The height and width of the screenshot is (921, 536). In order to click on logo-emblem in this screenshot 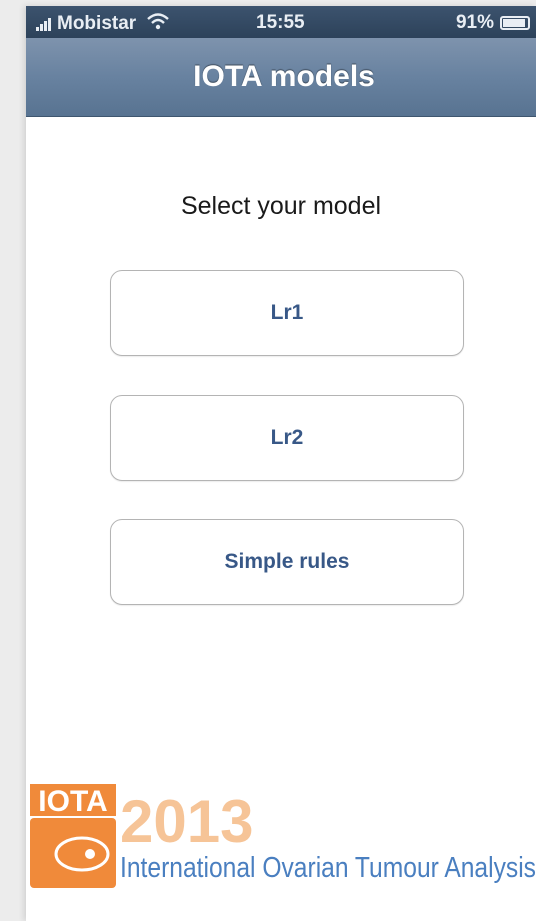, I will do `click(73, 853)`.